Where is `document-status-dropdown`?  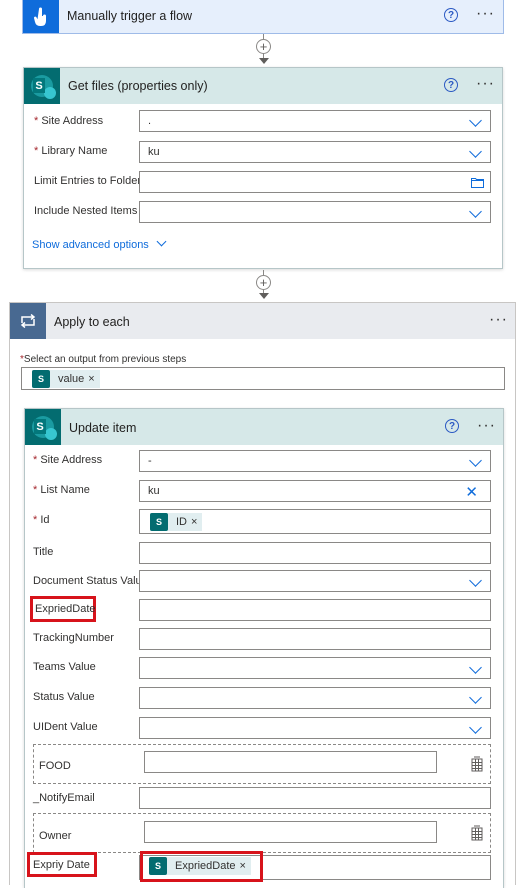 document-status-dropdown is located at coordinates (315, 581).